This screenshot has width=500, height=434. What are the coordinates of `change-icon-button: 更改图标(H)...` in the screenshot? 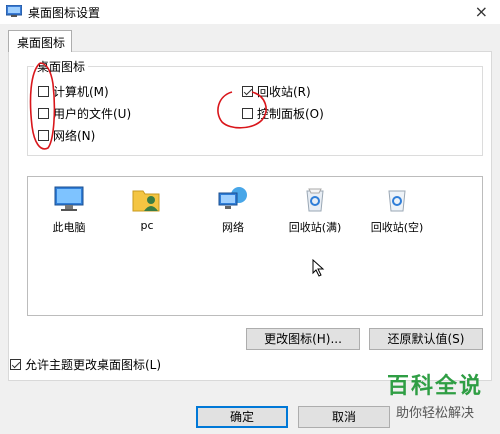 It's located at (303, 339).